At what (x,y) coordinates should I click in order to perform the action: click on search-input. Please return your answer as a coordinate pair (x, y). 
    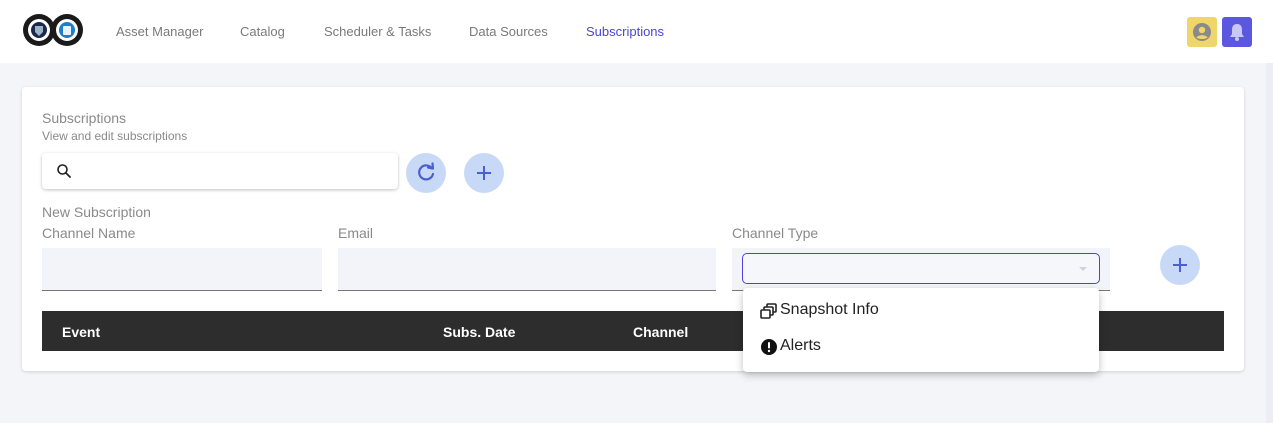
    Looking at the image, I should click on (232, 171).